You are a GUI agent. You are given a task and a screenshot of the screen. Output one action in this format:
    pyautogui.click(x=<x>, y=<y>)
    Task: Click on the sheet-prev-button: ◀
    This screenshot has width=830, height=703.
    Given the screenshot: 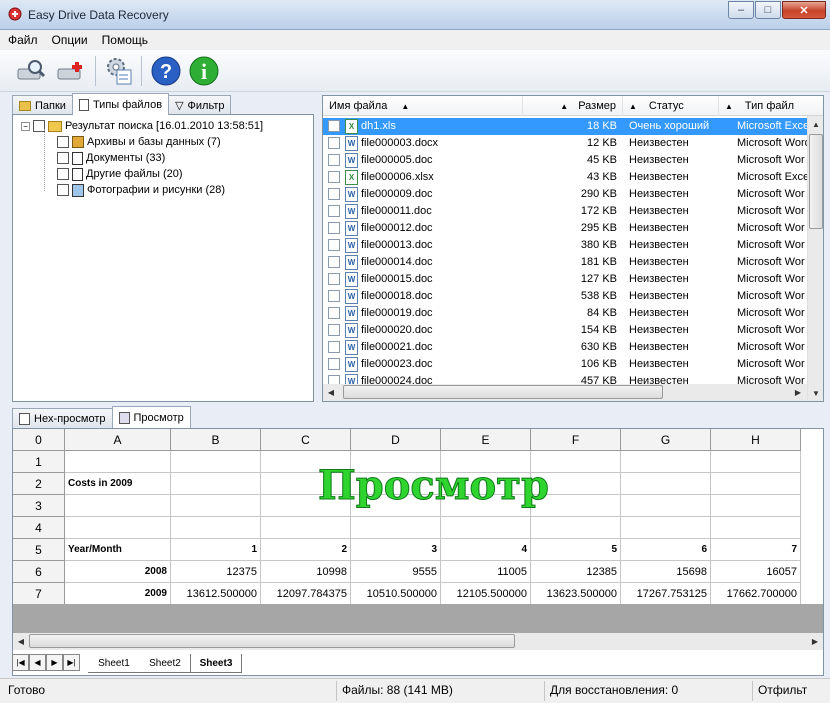 What is the action you would take?
    pyautogui.click(x=37, y=662)
    